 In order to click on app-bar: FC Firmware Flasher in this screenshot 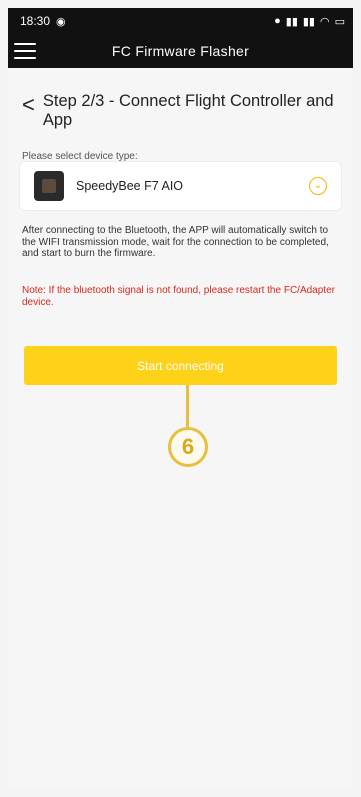, I will do `click(180, 51)`.